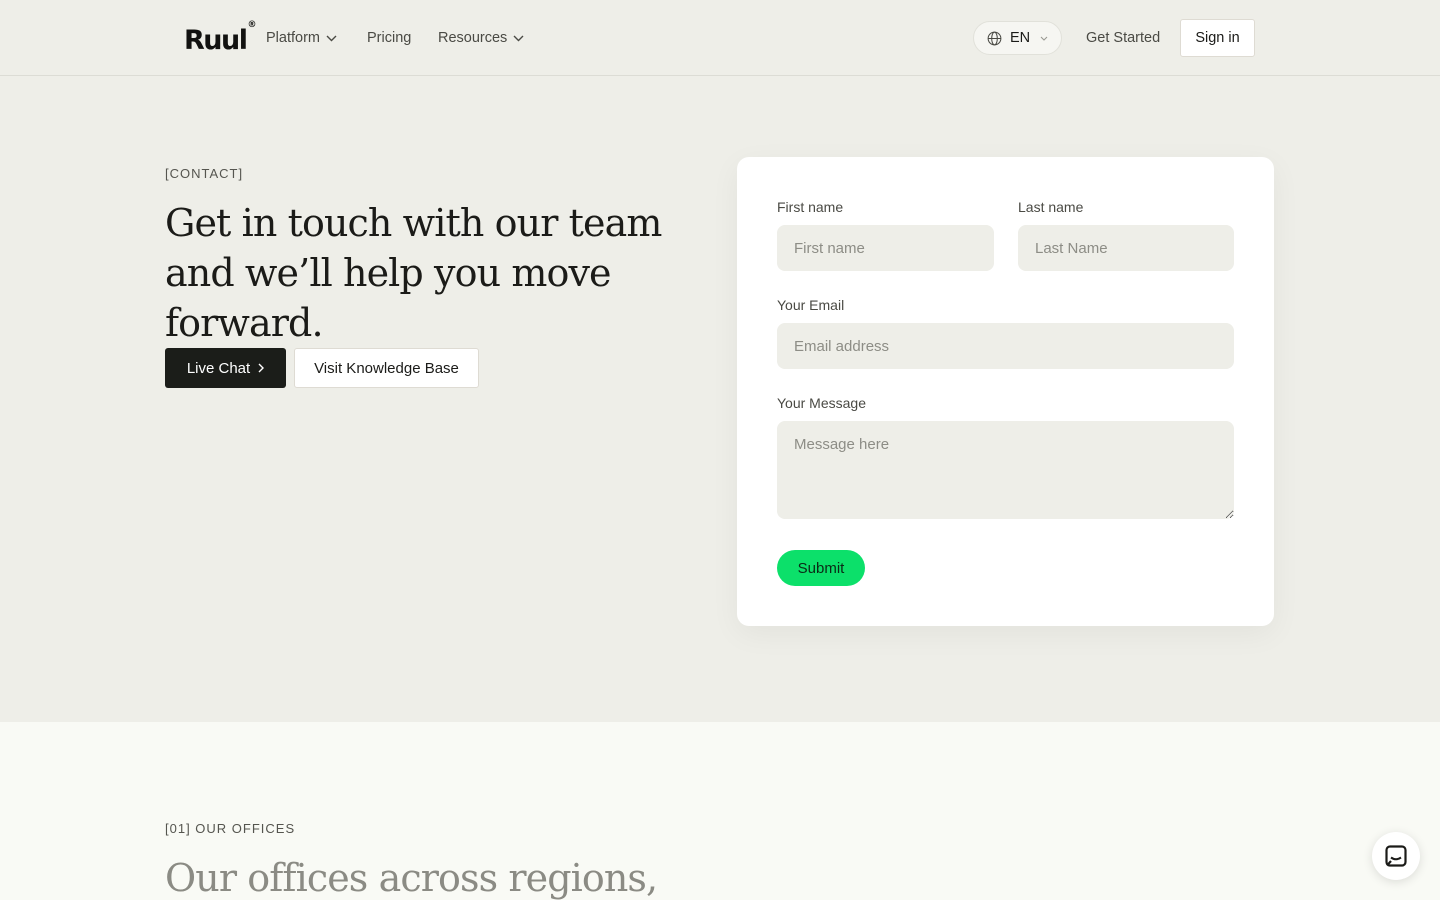 The width and height of the screenshot is (1440, 900). What do you see at coordinates (473, 38) in the screenshot?
I see `nav-resources-label: Resources` at bounding box center [473, 38].